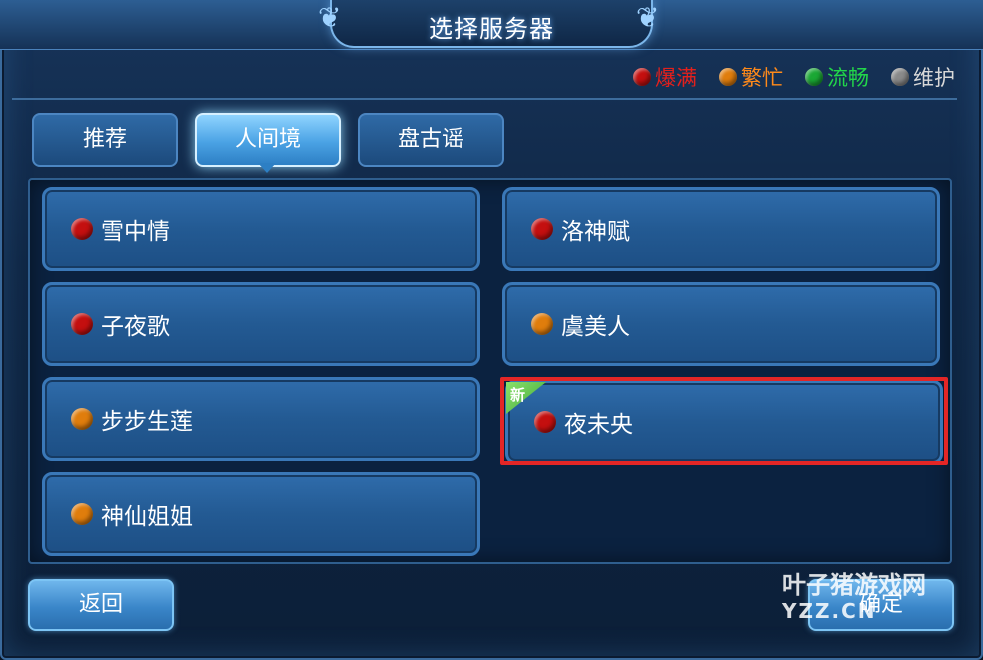  Describe the element at coordinates (261, 324) in the screenshot. I see `server-item: 子夜歌` at that location.